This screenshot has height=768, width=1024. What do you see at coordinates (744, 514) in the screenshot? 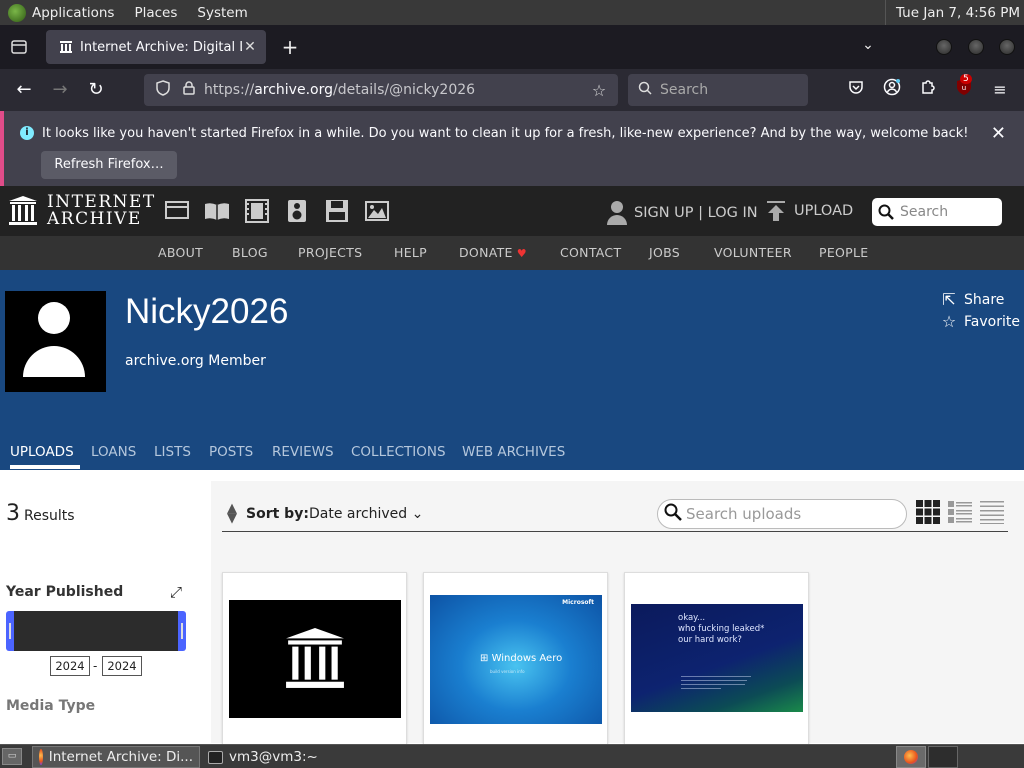
I see `search-uploads-placeholder: Search uploads` at bounding box center [744, 514].